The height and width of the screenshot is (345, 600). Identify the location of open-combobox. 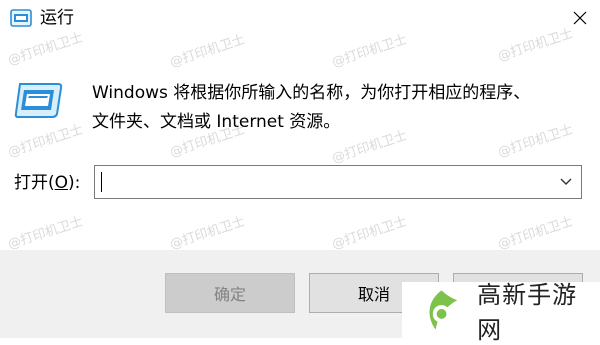
(338, 182).